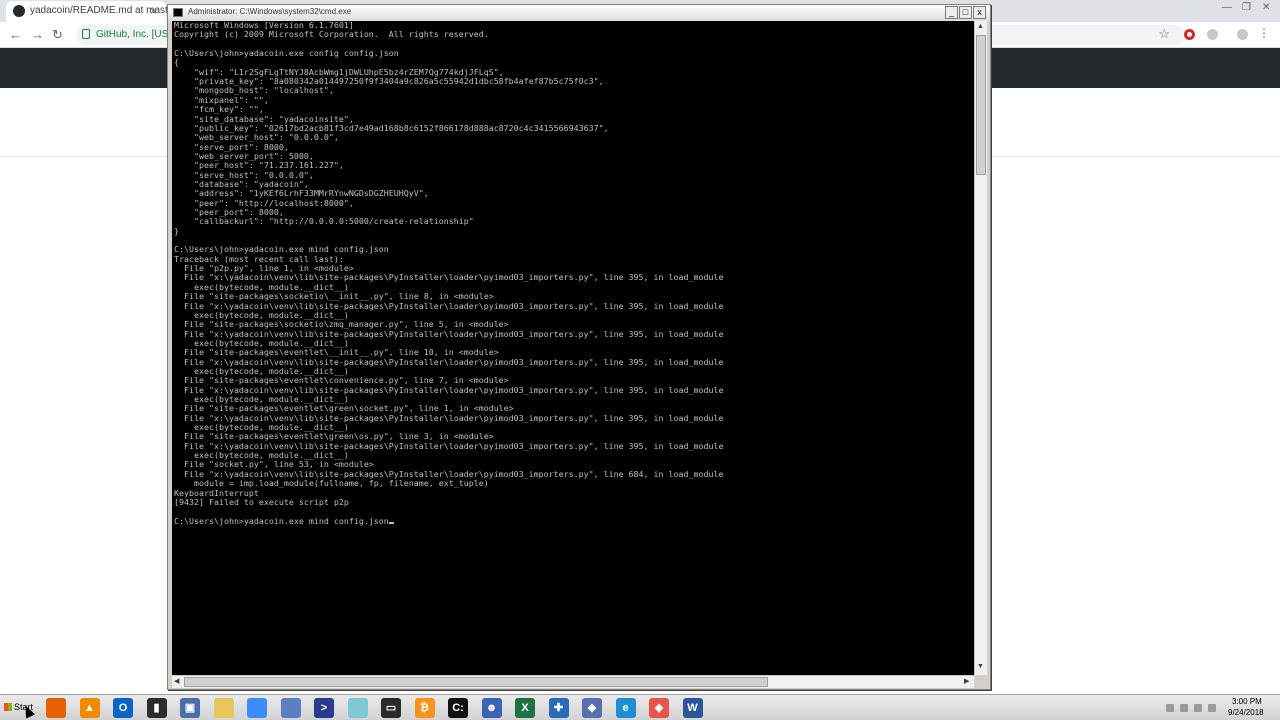  I want to click on extension-icon, so click(1212, 34).